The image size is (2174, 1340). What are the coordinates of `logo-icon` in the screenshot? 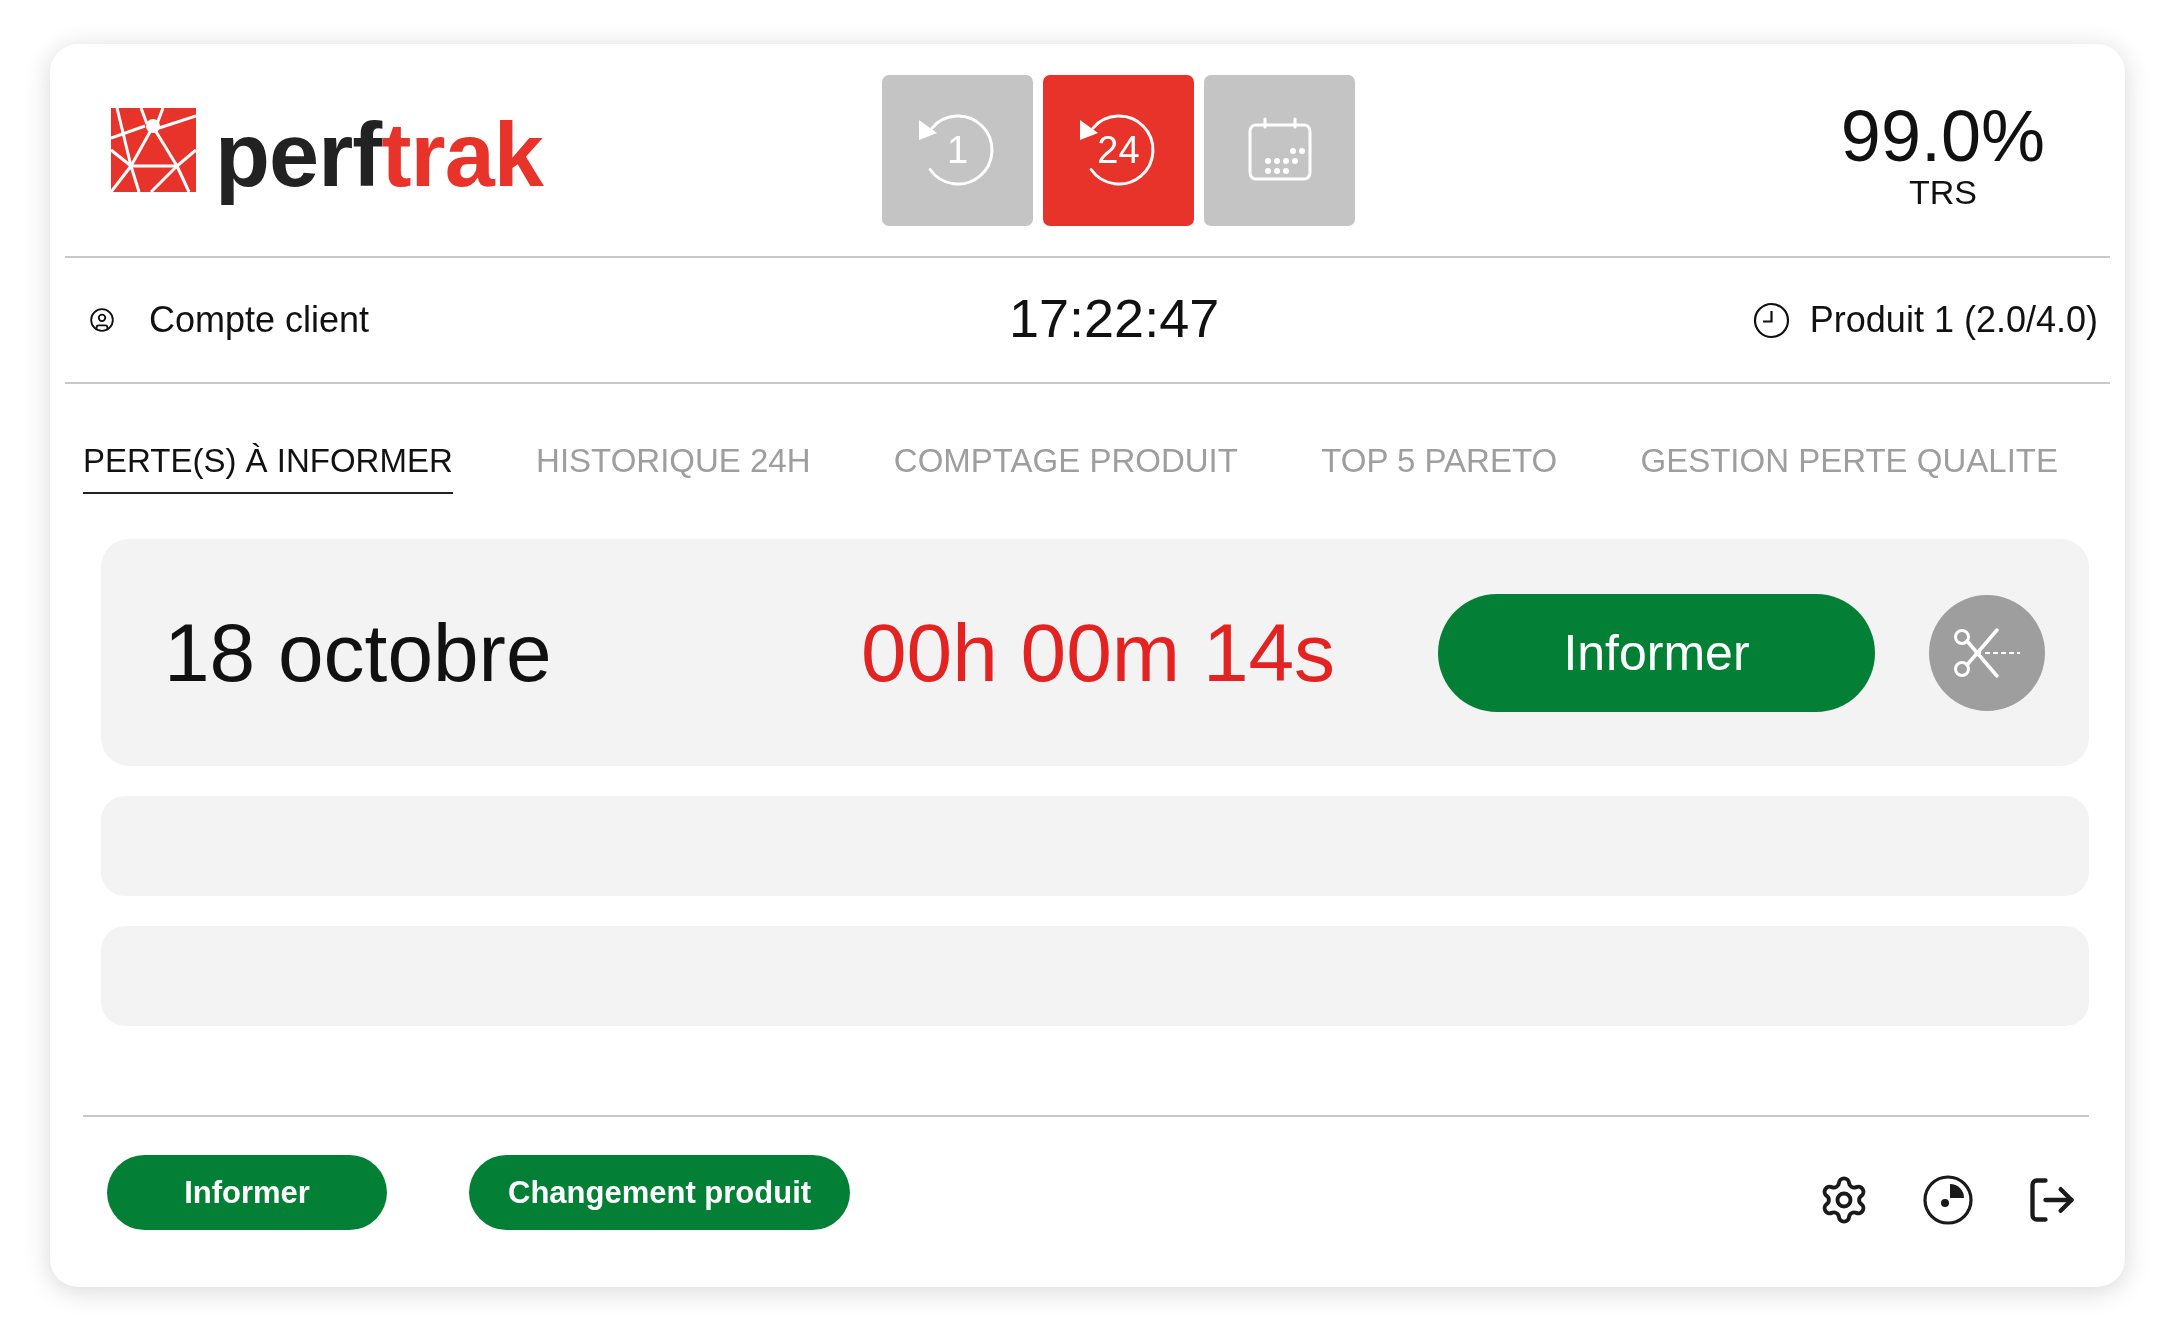 It's located at (153, 150).